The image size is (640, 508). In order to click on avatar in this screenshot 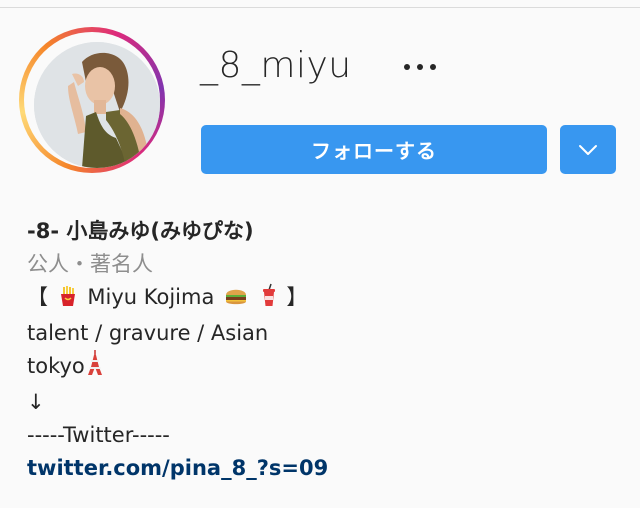, I will do `click(97, 105)`.